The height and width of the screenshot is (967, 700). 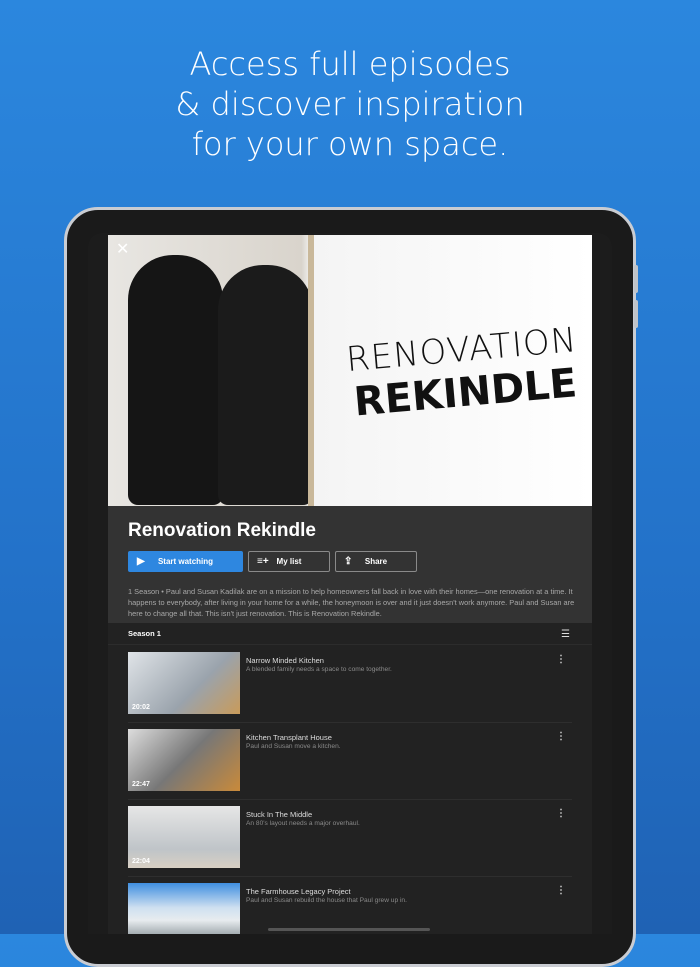 What do you see at coordinates (350, 144) in the screenshot?
I see `headline-line: for your own space.` at bounding box center [350, 144].